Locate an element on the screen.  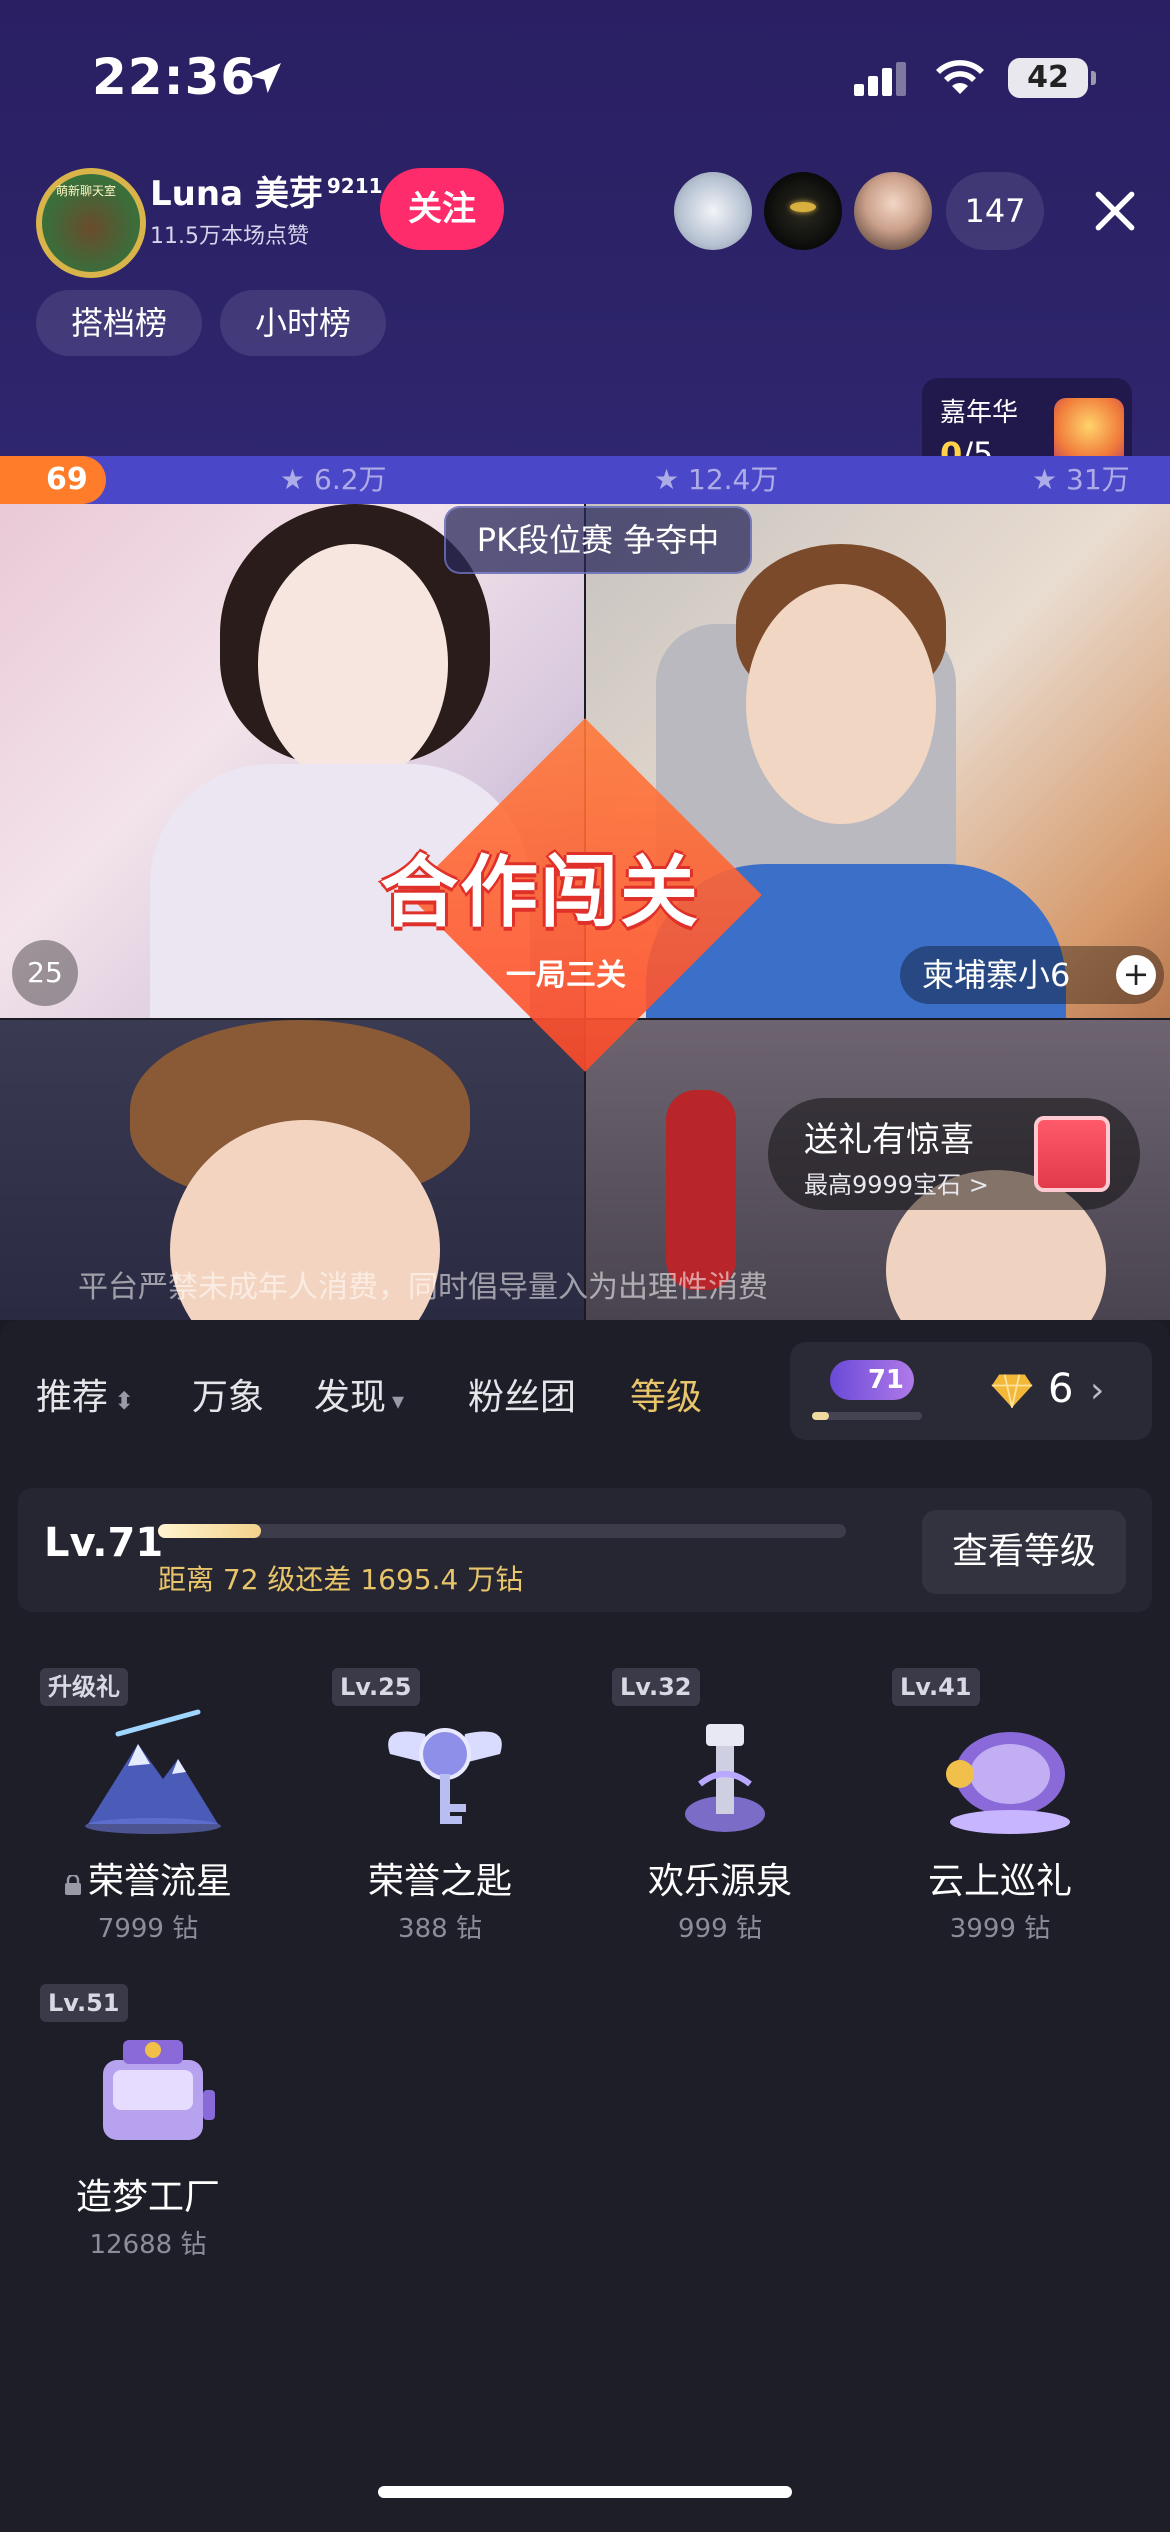
host-name: Luna 美芽 9211 is located at coordinates (266, 190).